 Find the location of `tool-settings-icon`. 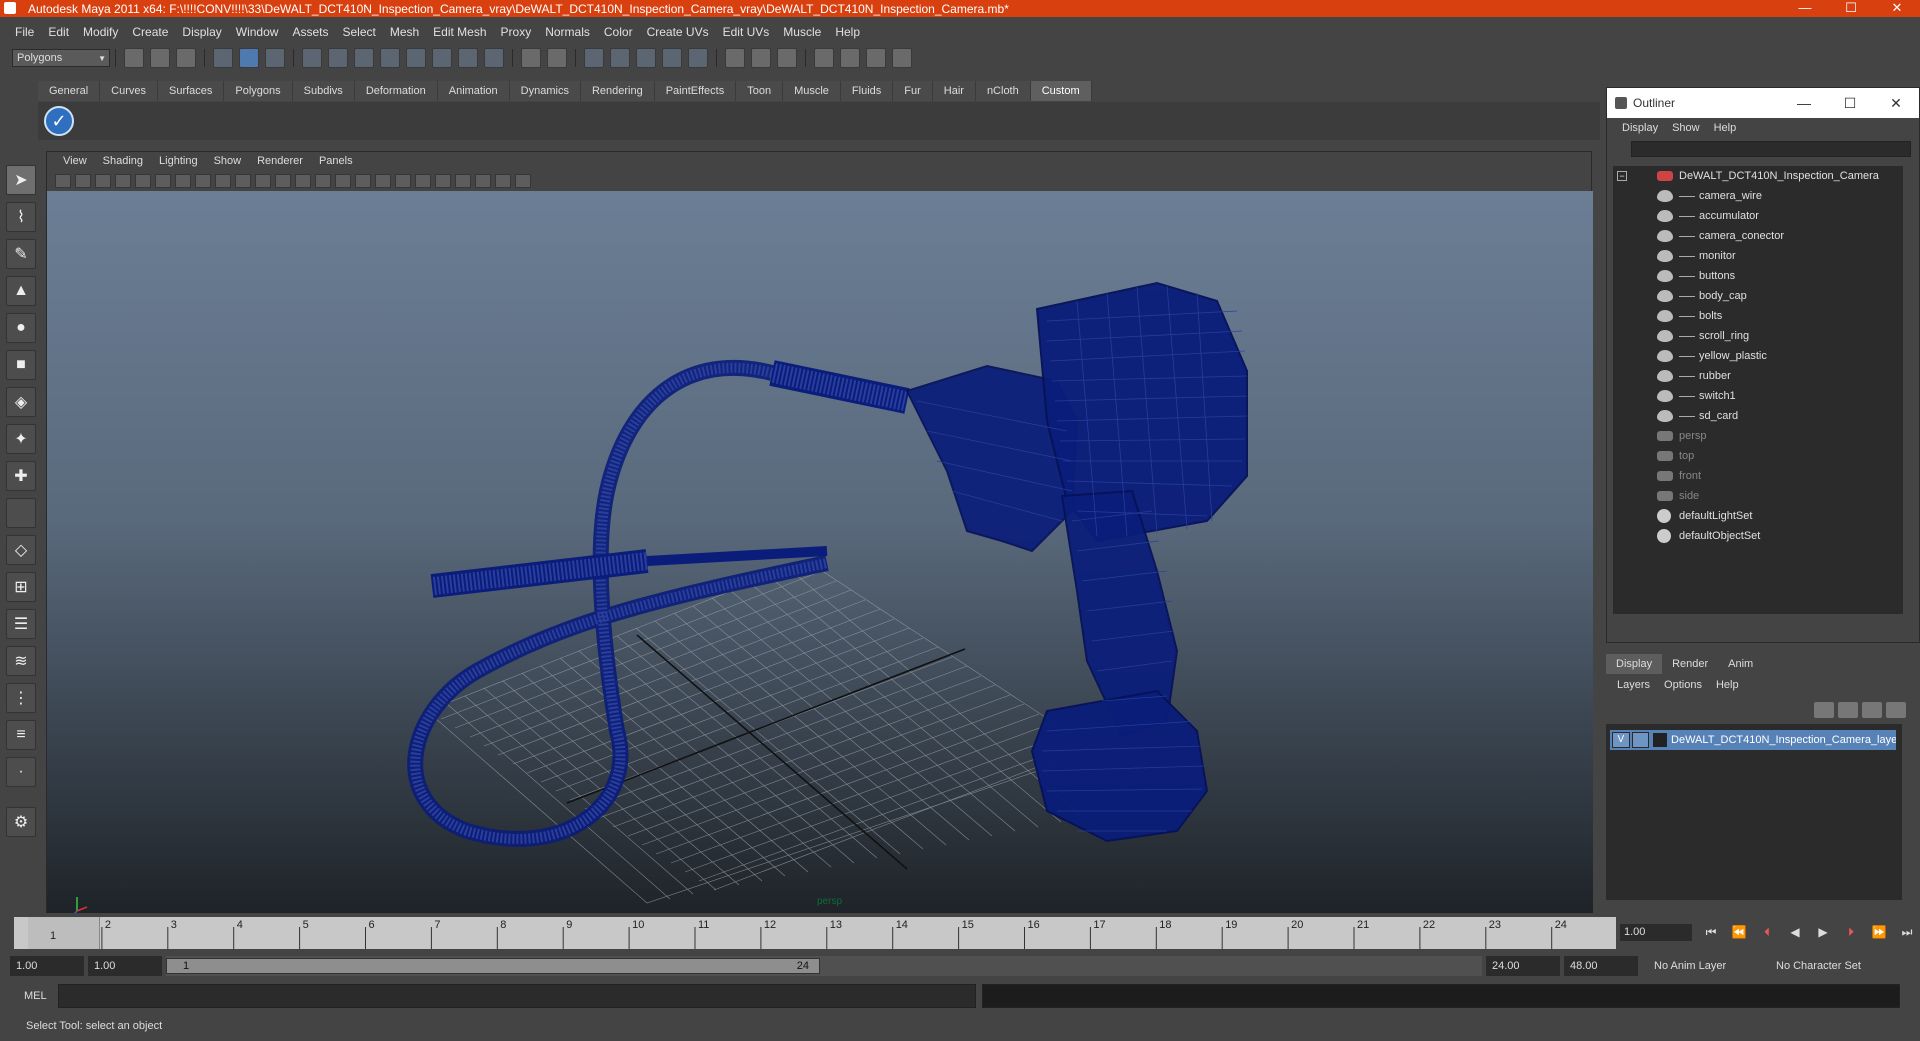

tool-settings-icon is located at coordinates (787, 58).